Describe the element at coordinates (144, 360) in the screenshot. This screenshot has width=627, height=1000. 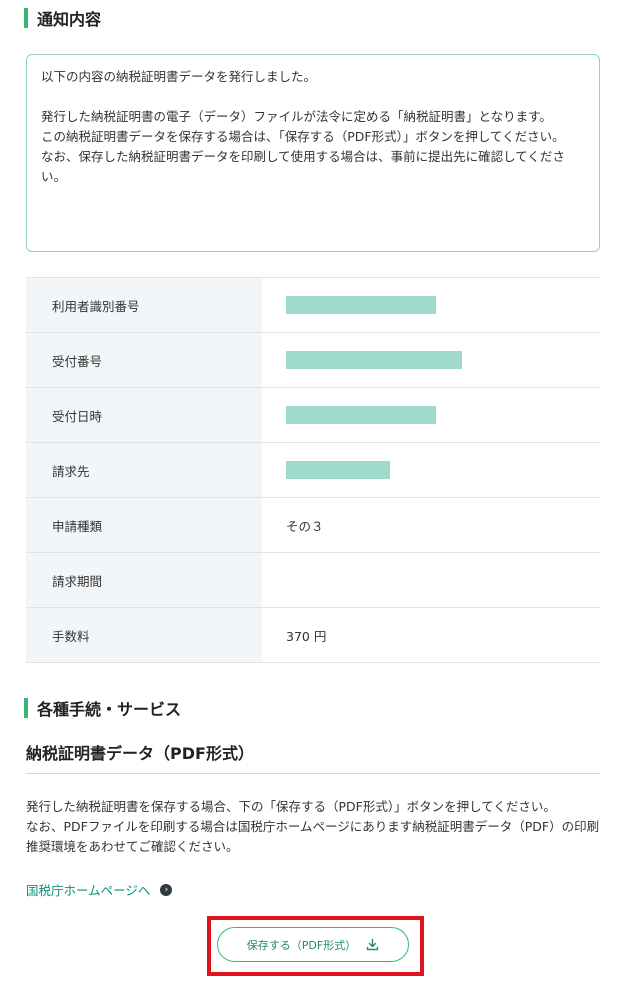
I see `row-label: 受付番号` at that location.